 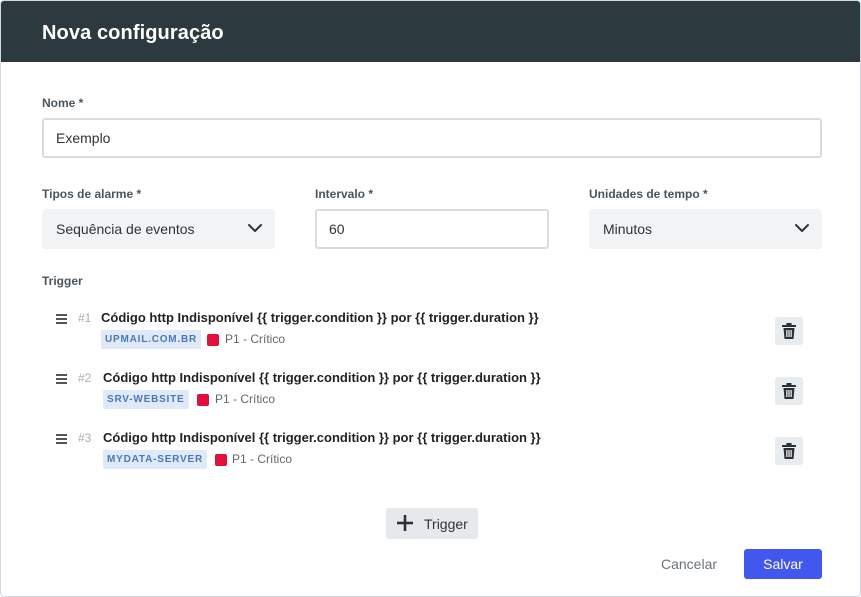 What do you see at coordinates (689, 564) in the screenshot?
I see `cancel-button: Cancelar` at bounding box center [689, 564].